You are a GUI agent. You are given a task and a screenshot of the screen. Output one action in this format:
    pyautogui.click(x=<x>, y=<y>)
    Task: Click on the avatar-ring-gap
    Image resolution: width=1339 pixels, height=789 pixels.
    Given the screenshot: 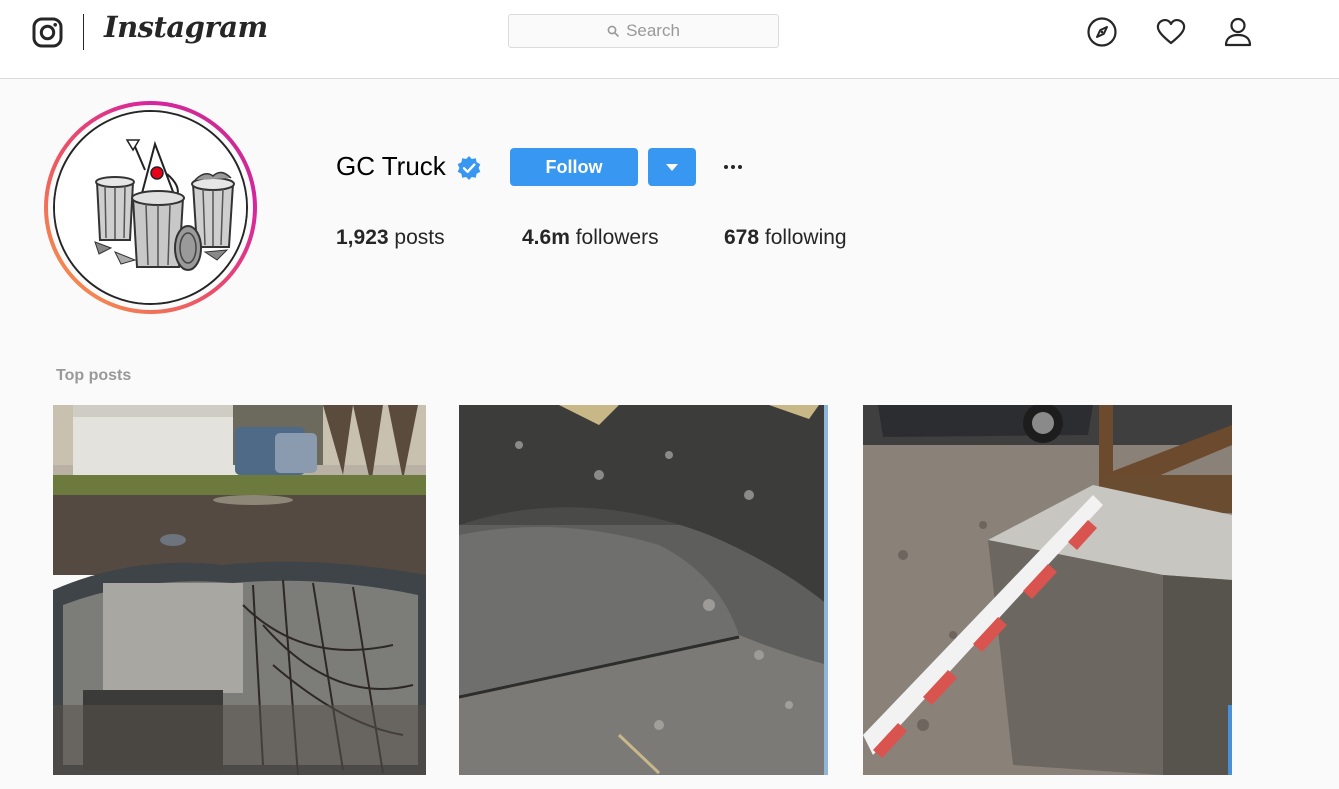 What is the action you would take?
    pyautogui.click(x=150, y=207)
    